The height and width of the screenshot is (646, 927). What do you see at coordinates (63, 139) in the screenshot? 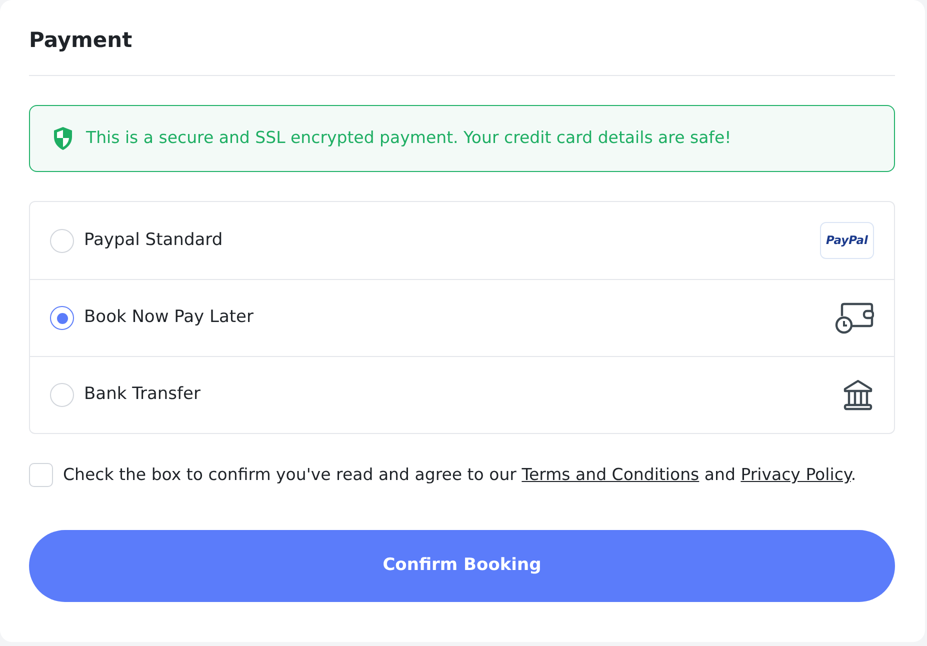
I see `shield-icon` at bounding box center [63, 139].